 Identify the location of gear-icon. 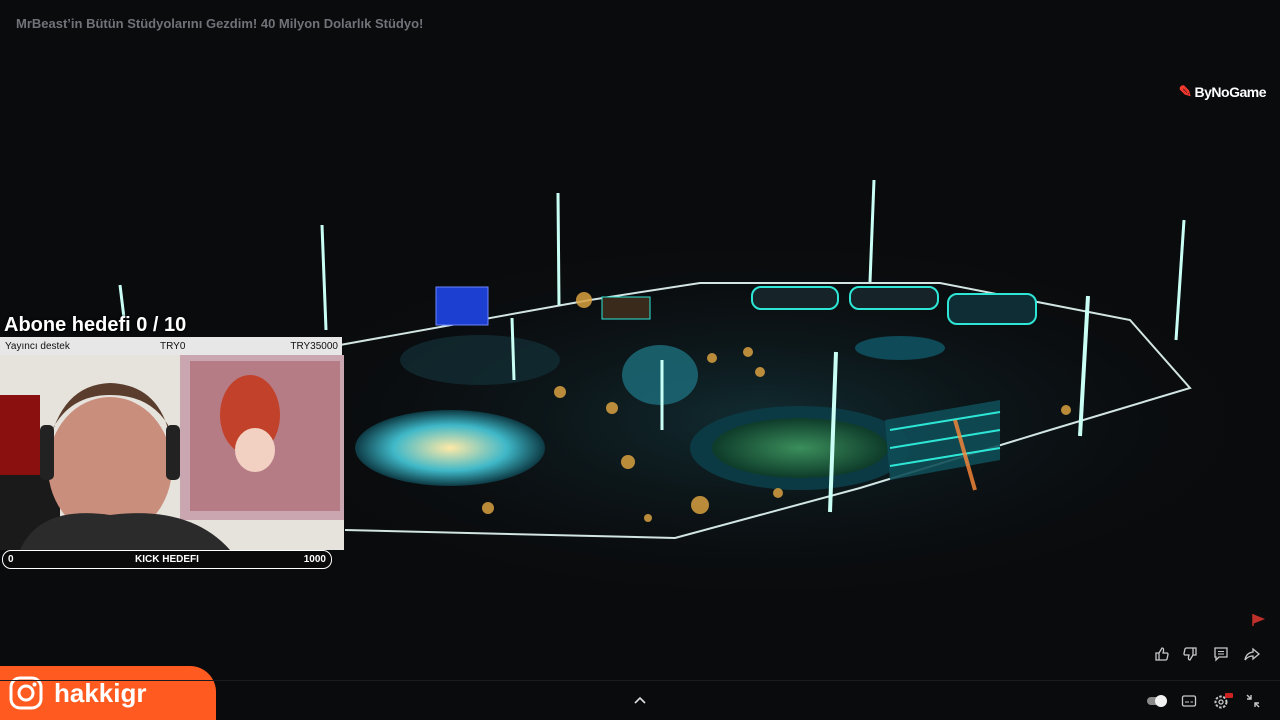
(1223, 701).